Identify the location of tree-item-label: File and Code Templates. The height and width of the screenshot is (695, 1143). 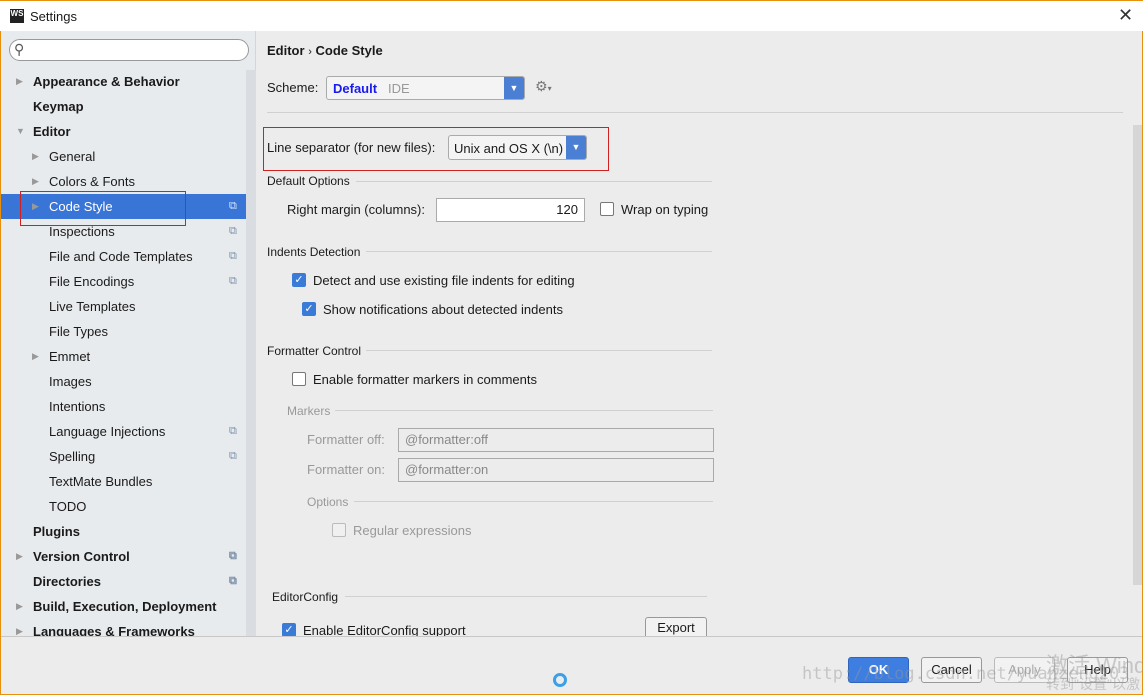
(121, 256).